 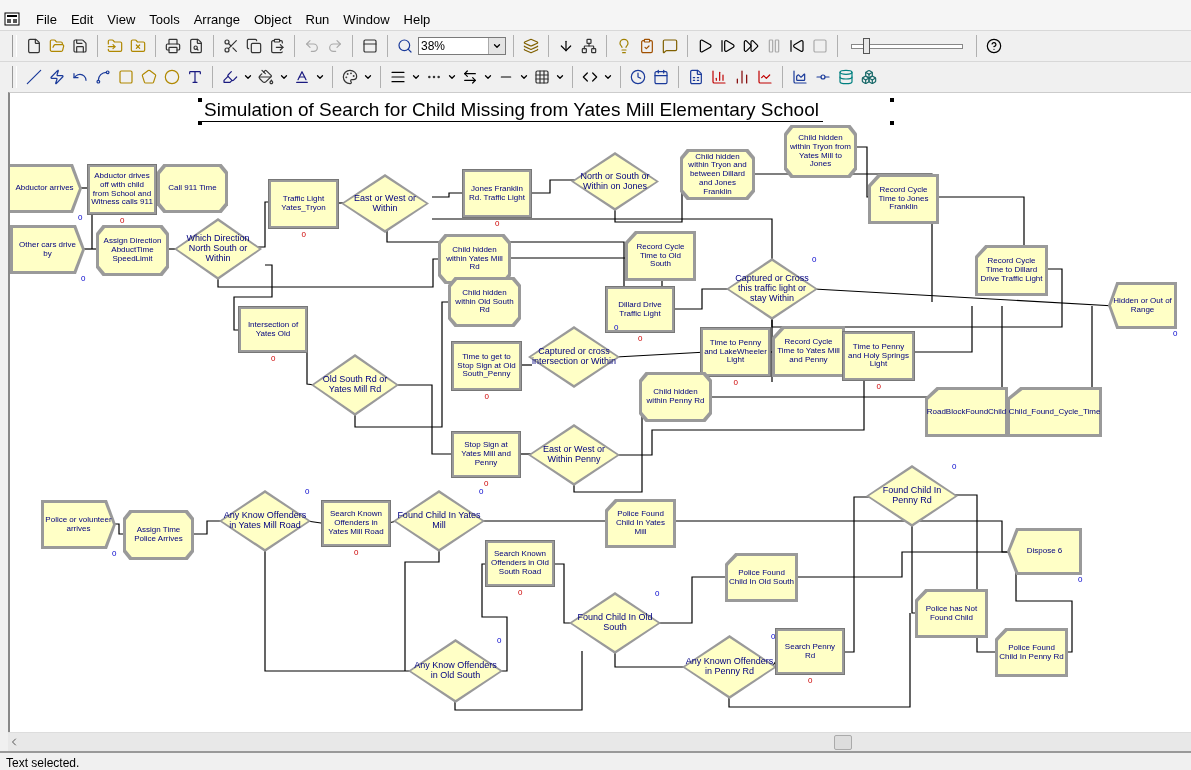 What do you see at coordinates (121, 19) in the screenshot?
I see `menu-item: View` at bounding box center [121, 19].